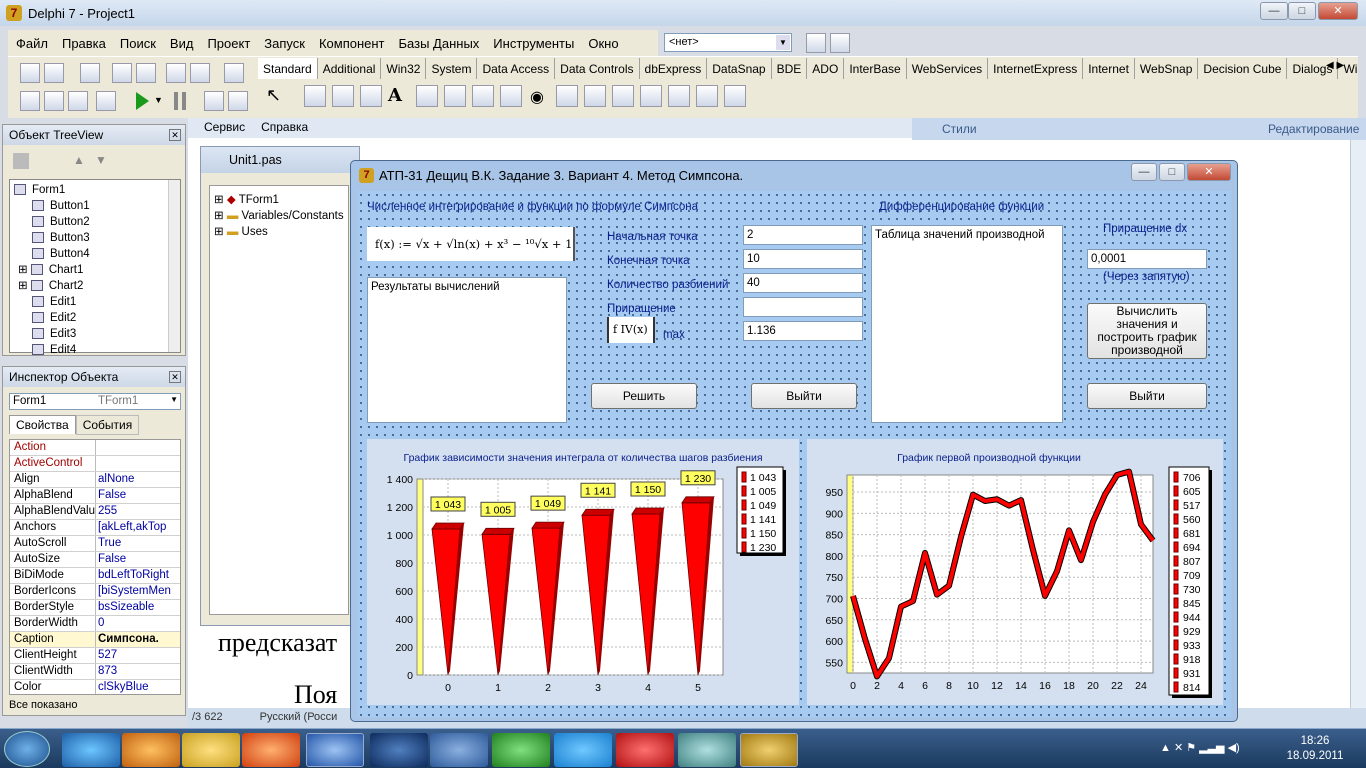 The height and width of the screenshot is (768, 1366). What do you see at coordinates (597, 68) in the screenshot?
I see `tab-data-controls: Data Controls` at bounding box center [597, 68].